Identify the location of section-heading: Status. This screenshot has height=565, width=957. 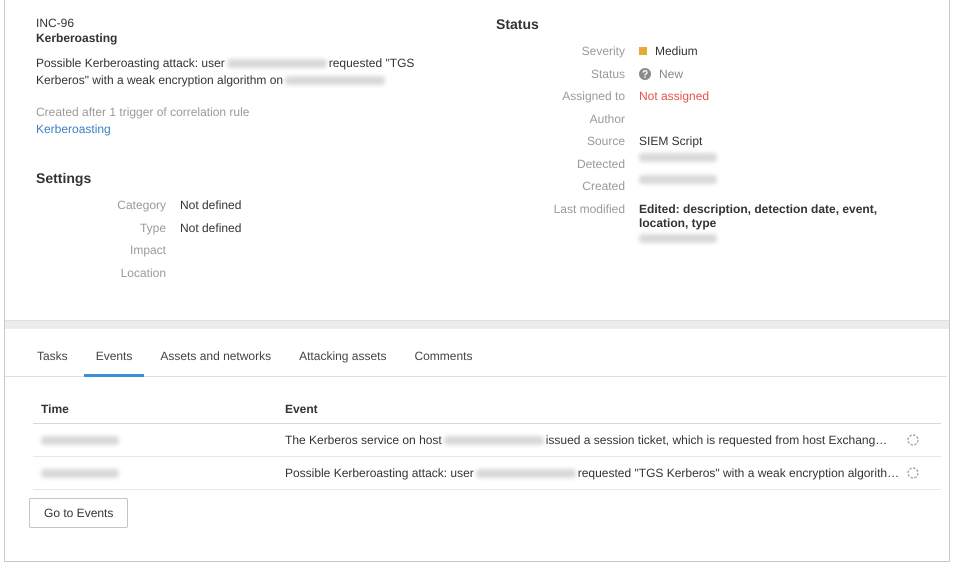
(518, 24).